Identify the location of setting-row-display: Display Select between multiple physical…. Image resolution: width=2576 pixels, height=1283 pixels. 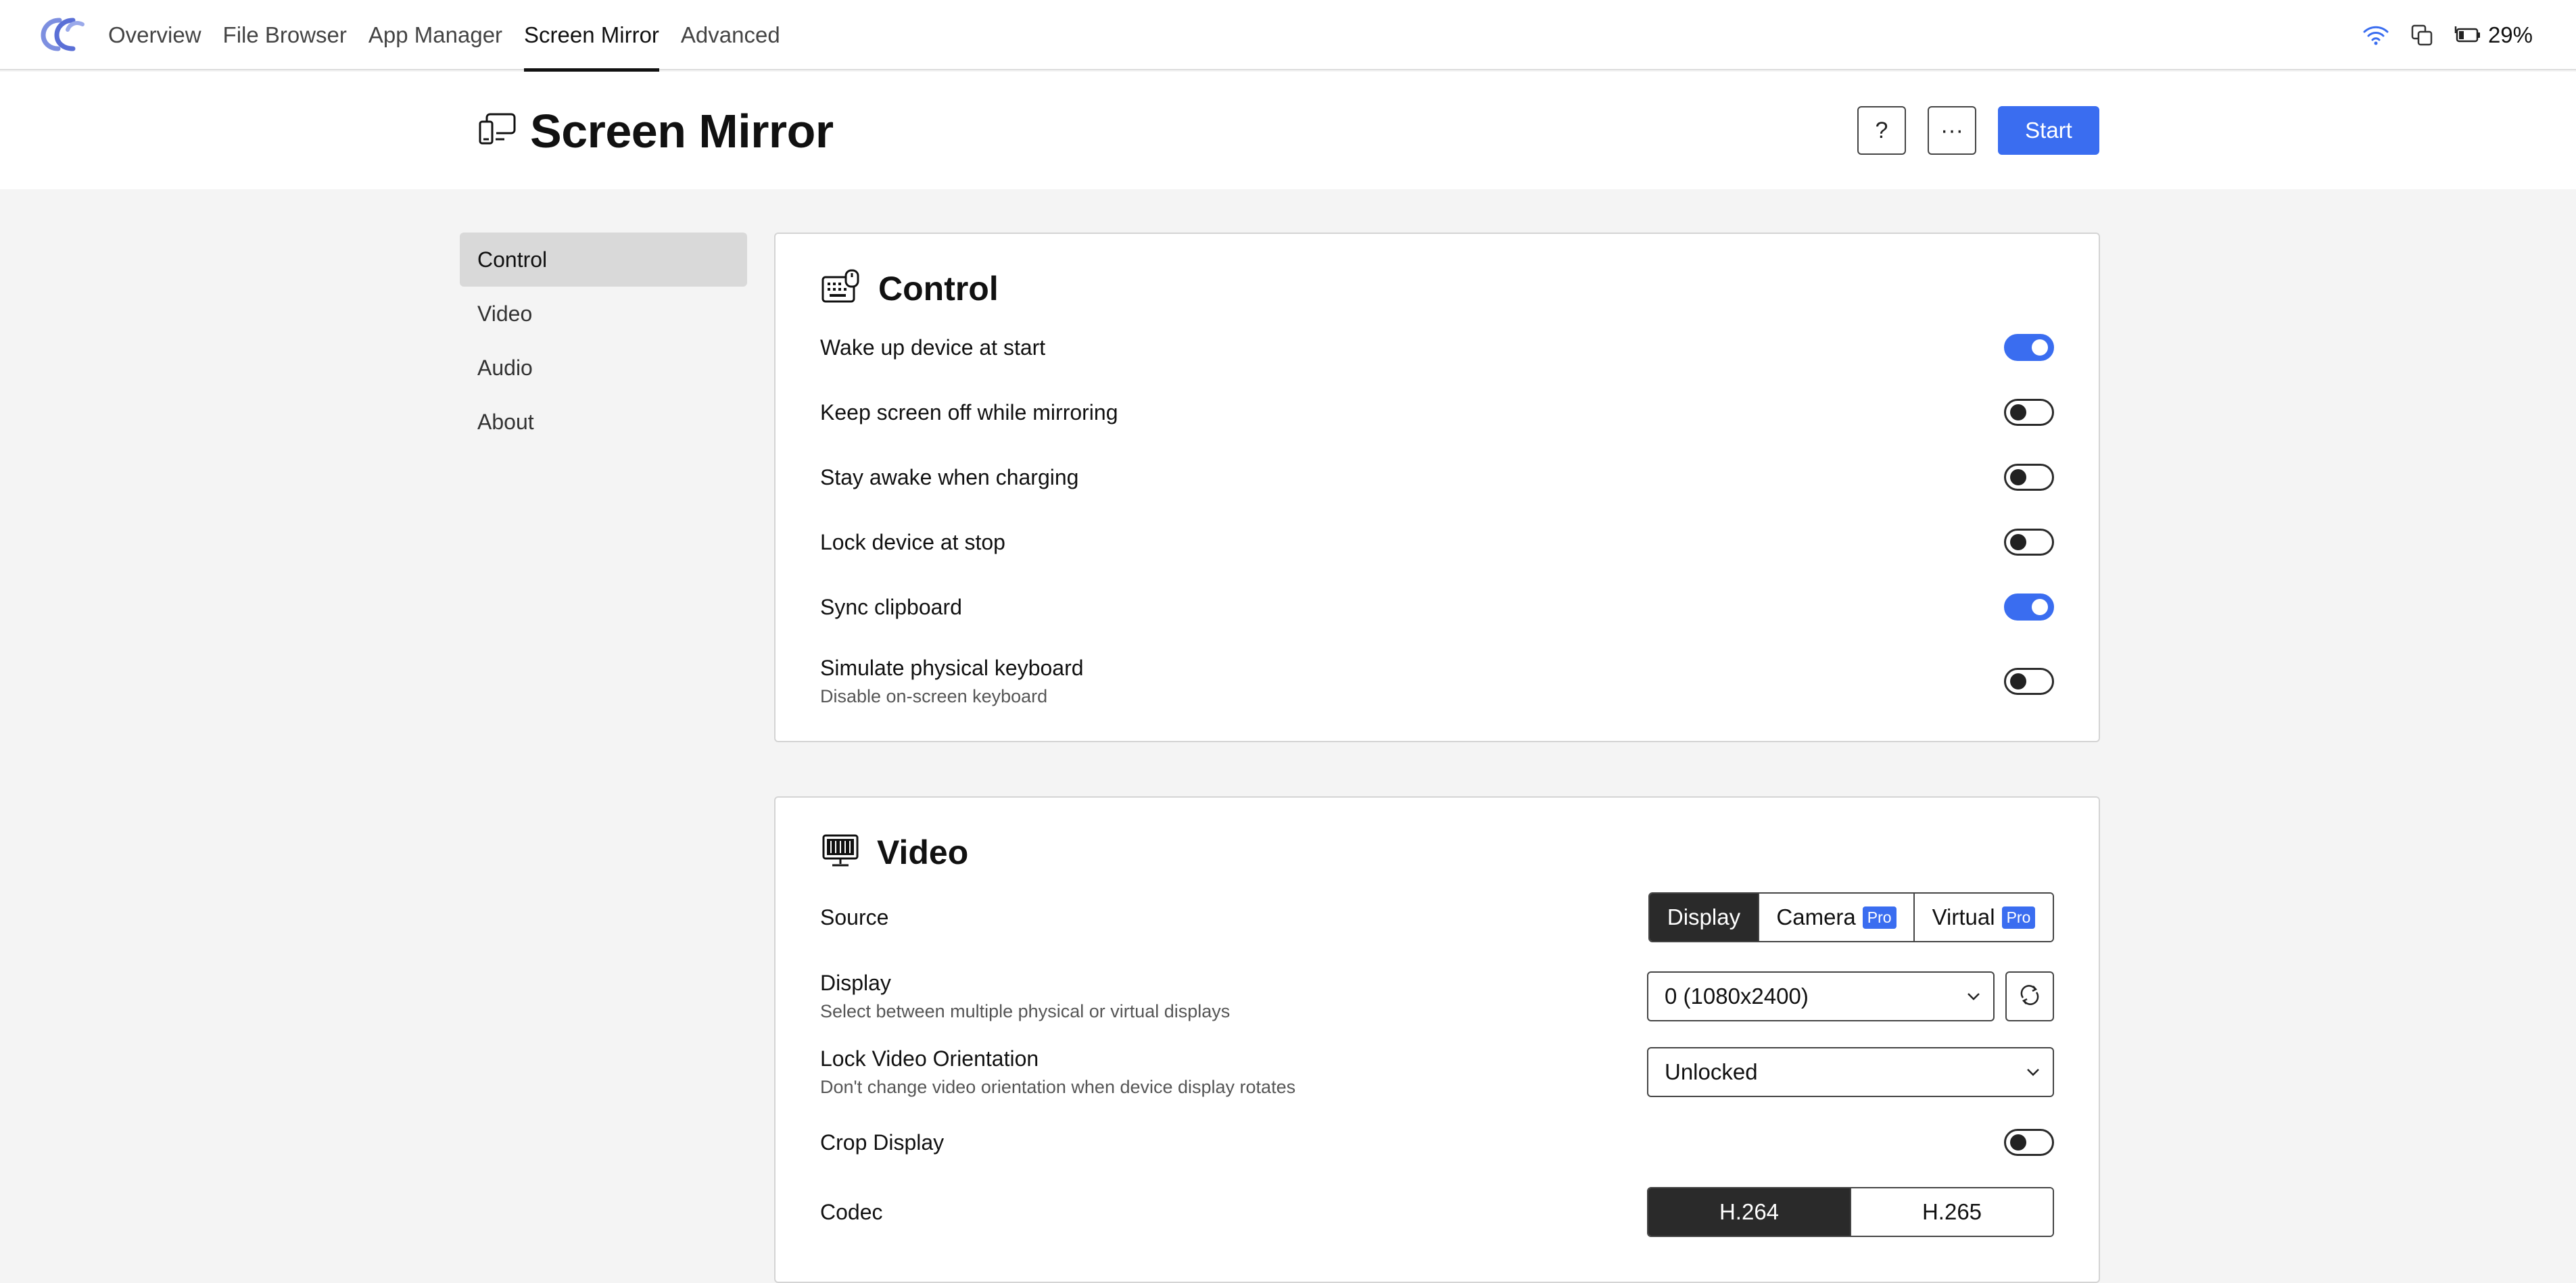
(1437, 997).